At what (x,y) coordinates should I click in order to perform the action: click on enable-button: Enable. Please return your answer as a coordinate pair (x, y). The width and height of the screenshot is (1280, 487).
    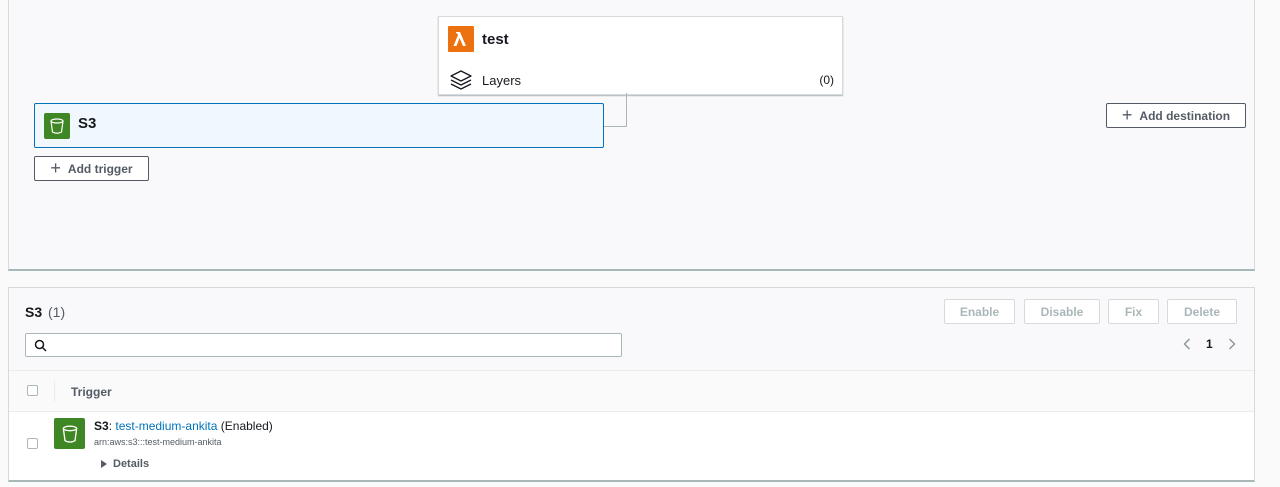
    Looking at the image, I should click on (979, 311).